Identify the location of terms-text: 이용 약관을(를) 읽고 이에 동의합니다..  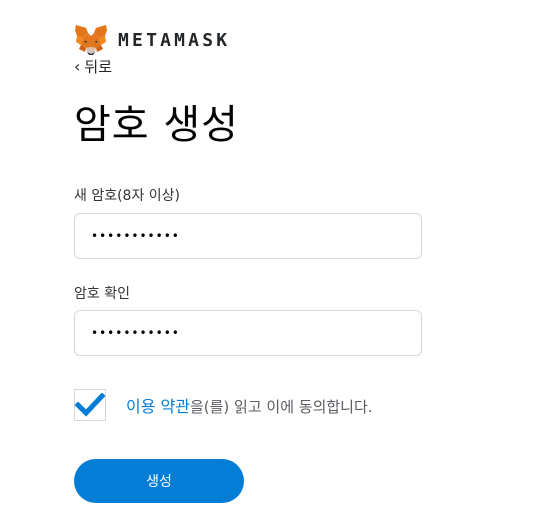
(249, 405).